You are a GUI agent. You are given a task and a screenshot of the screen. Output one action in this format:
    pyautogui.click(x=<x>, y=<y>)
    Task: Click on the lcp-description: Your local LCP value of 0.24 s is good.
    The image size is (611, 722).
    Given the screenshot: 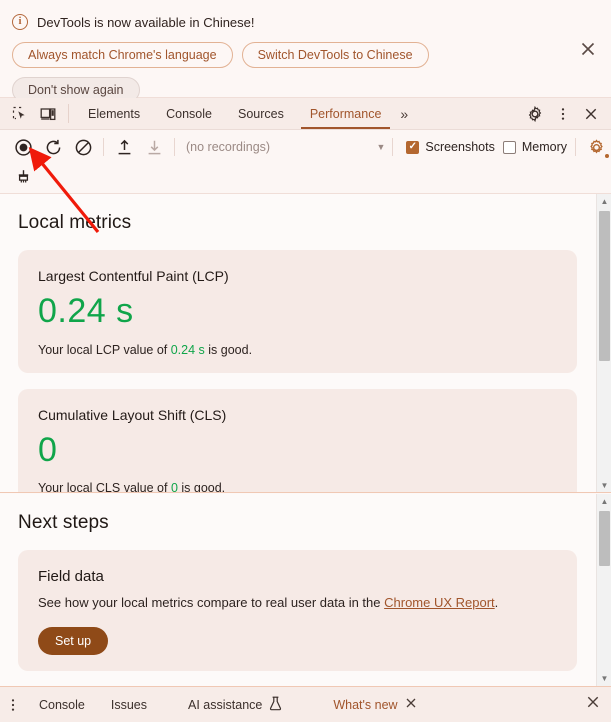 What is the action you would take?
    pyautogui.click(x=297, y=350)
    